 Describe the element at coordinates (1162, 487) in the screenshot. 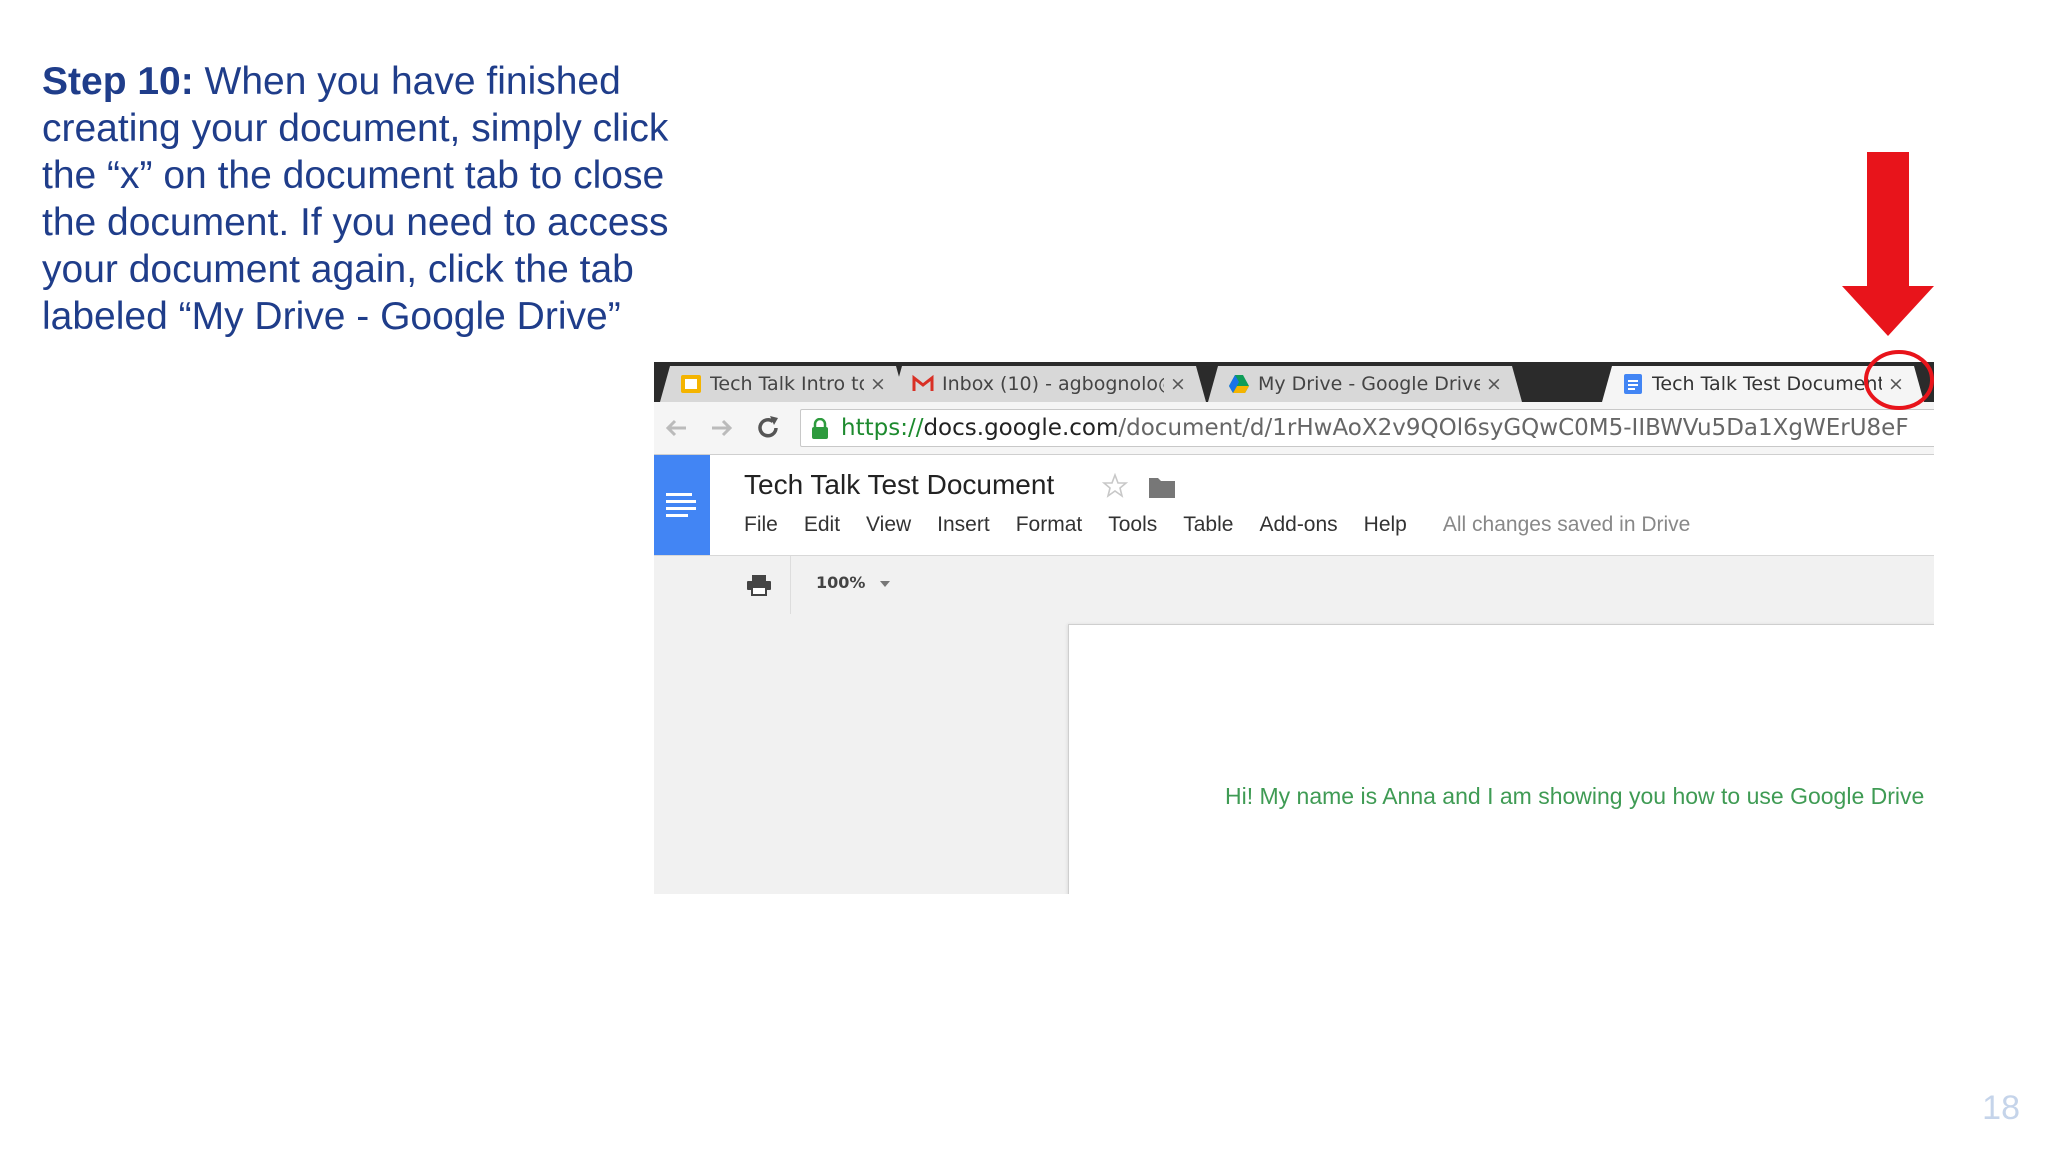

I see `folder-icon` at that location.